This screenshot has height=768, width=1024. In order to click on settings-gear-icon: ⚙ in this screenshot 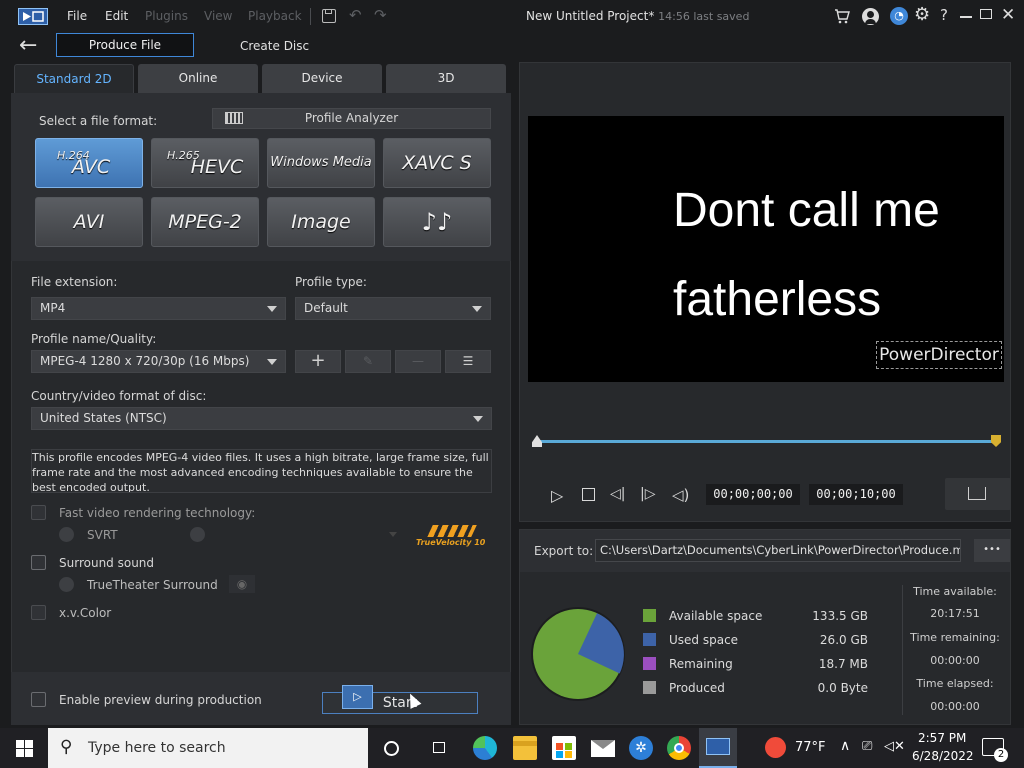, I will do `click(922, 14)`.